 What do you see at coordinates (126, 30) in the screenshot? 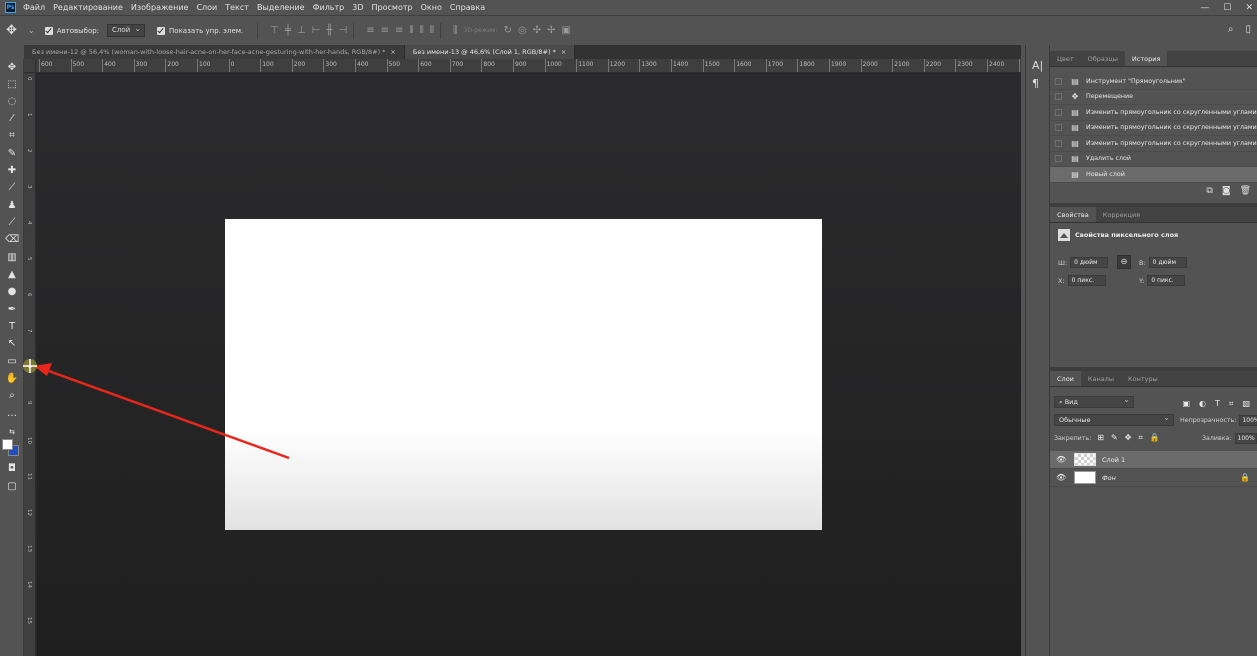
I see `autoselect-dropdown: Слой` at bounding box center [126, 30].